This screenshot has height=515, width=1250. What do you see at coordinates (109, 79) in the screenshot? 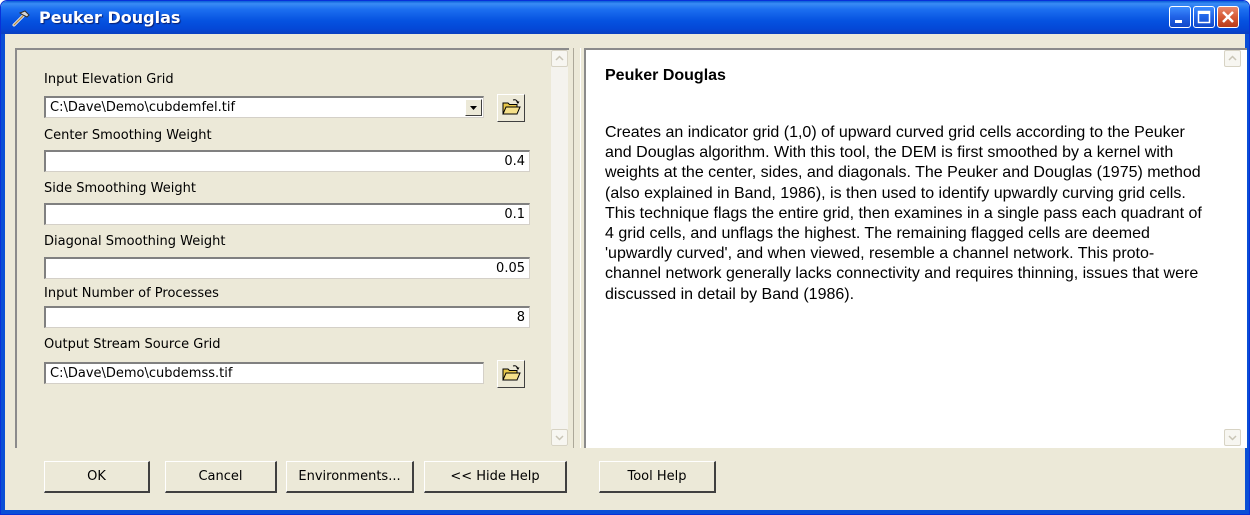
I see `input-elevation-grid-label: Input Elevation Grid` at bounding box center [109, 79].